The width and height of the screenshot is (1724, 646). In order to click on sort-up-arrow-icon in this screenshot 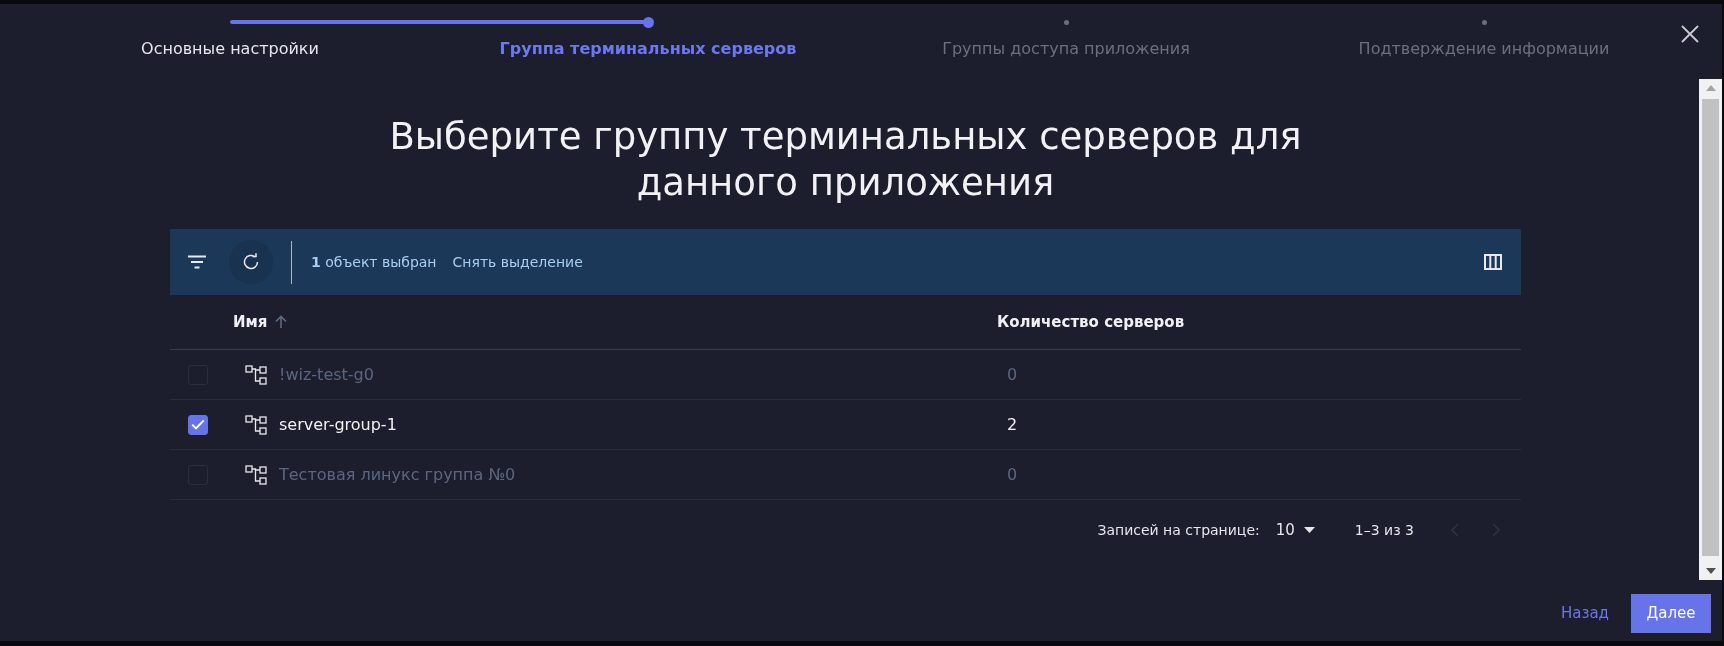, I will do `click(281, 322)`.